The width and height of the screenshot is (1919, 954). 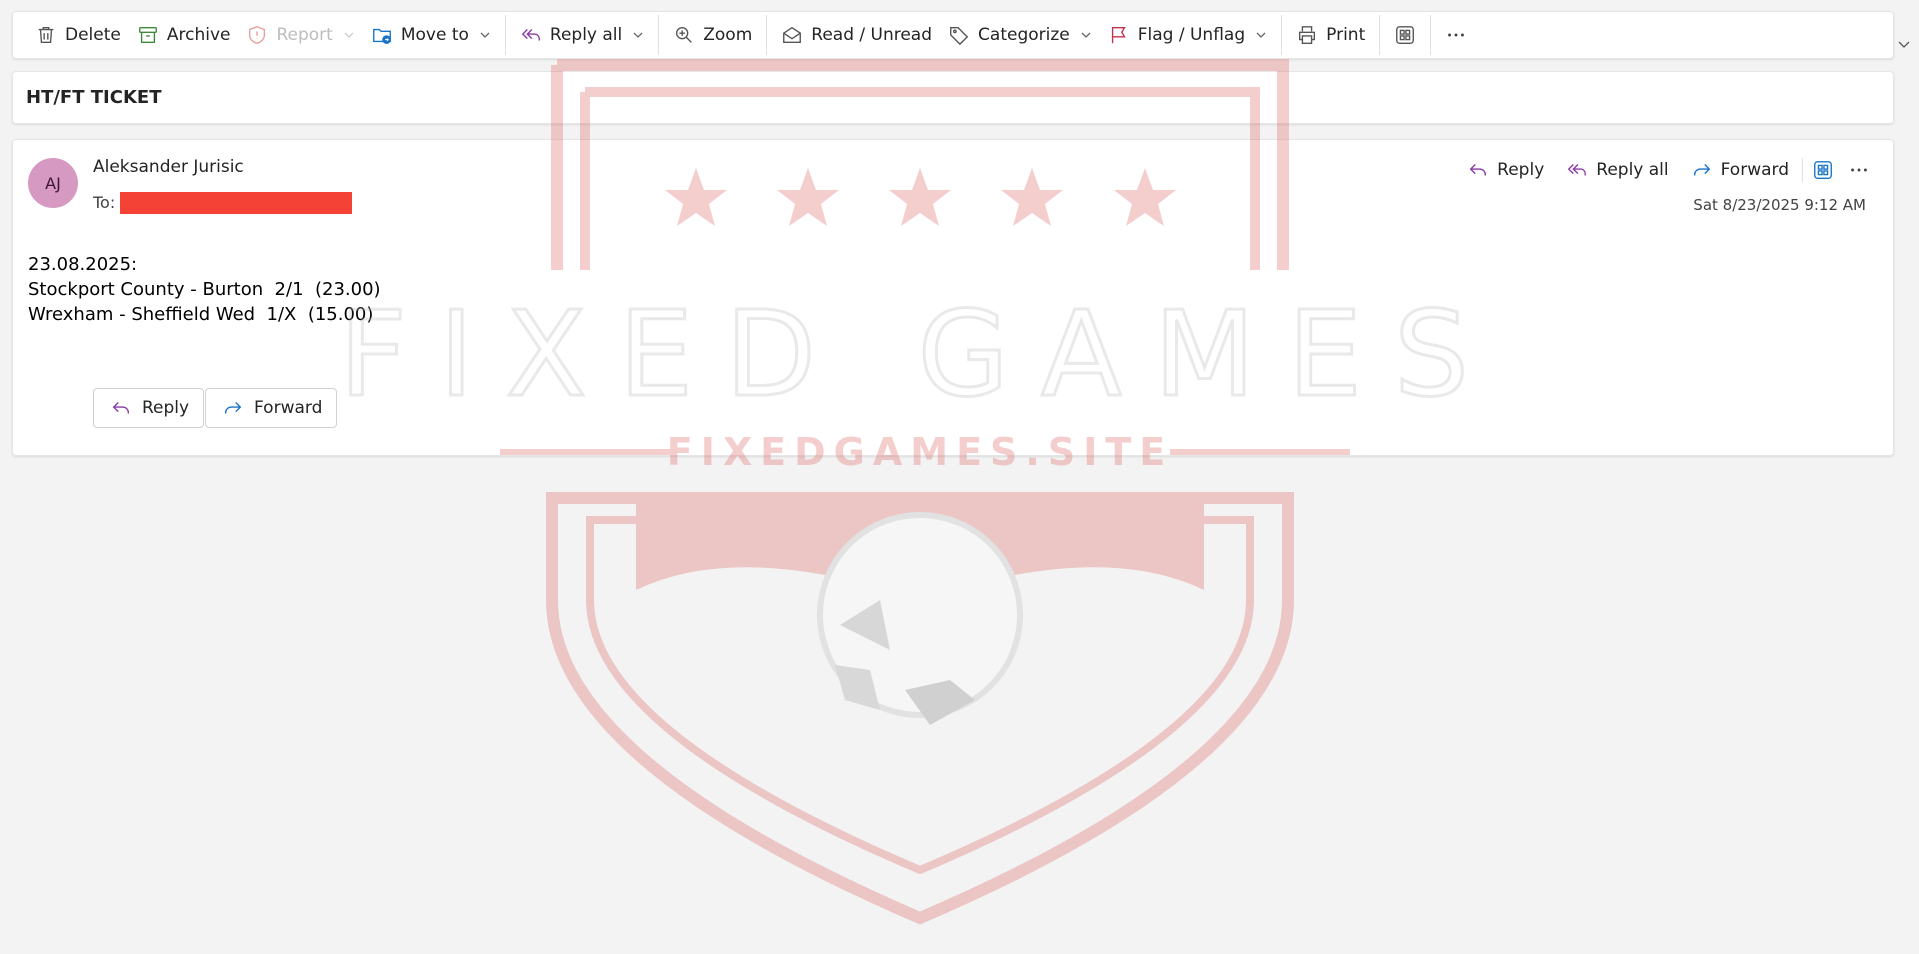 What do you see at coordinates (104, 202) in the screenshot?
I see `to-label: To:` at bounding box center [104, 202].